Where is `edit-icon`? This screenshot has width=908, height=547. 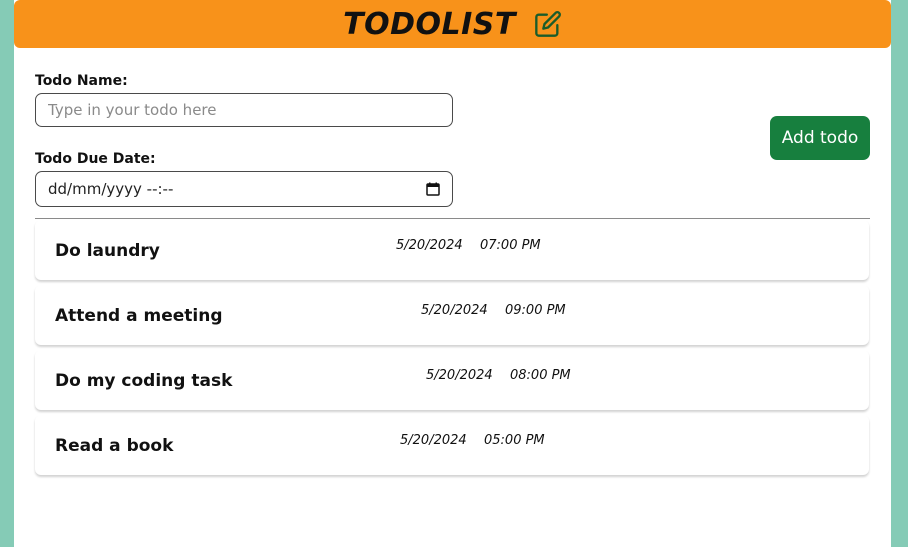 edit-icon is located at coordinates (548, 24).